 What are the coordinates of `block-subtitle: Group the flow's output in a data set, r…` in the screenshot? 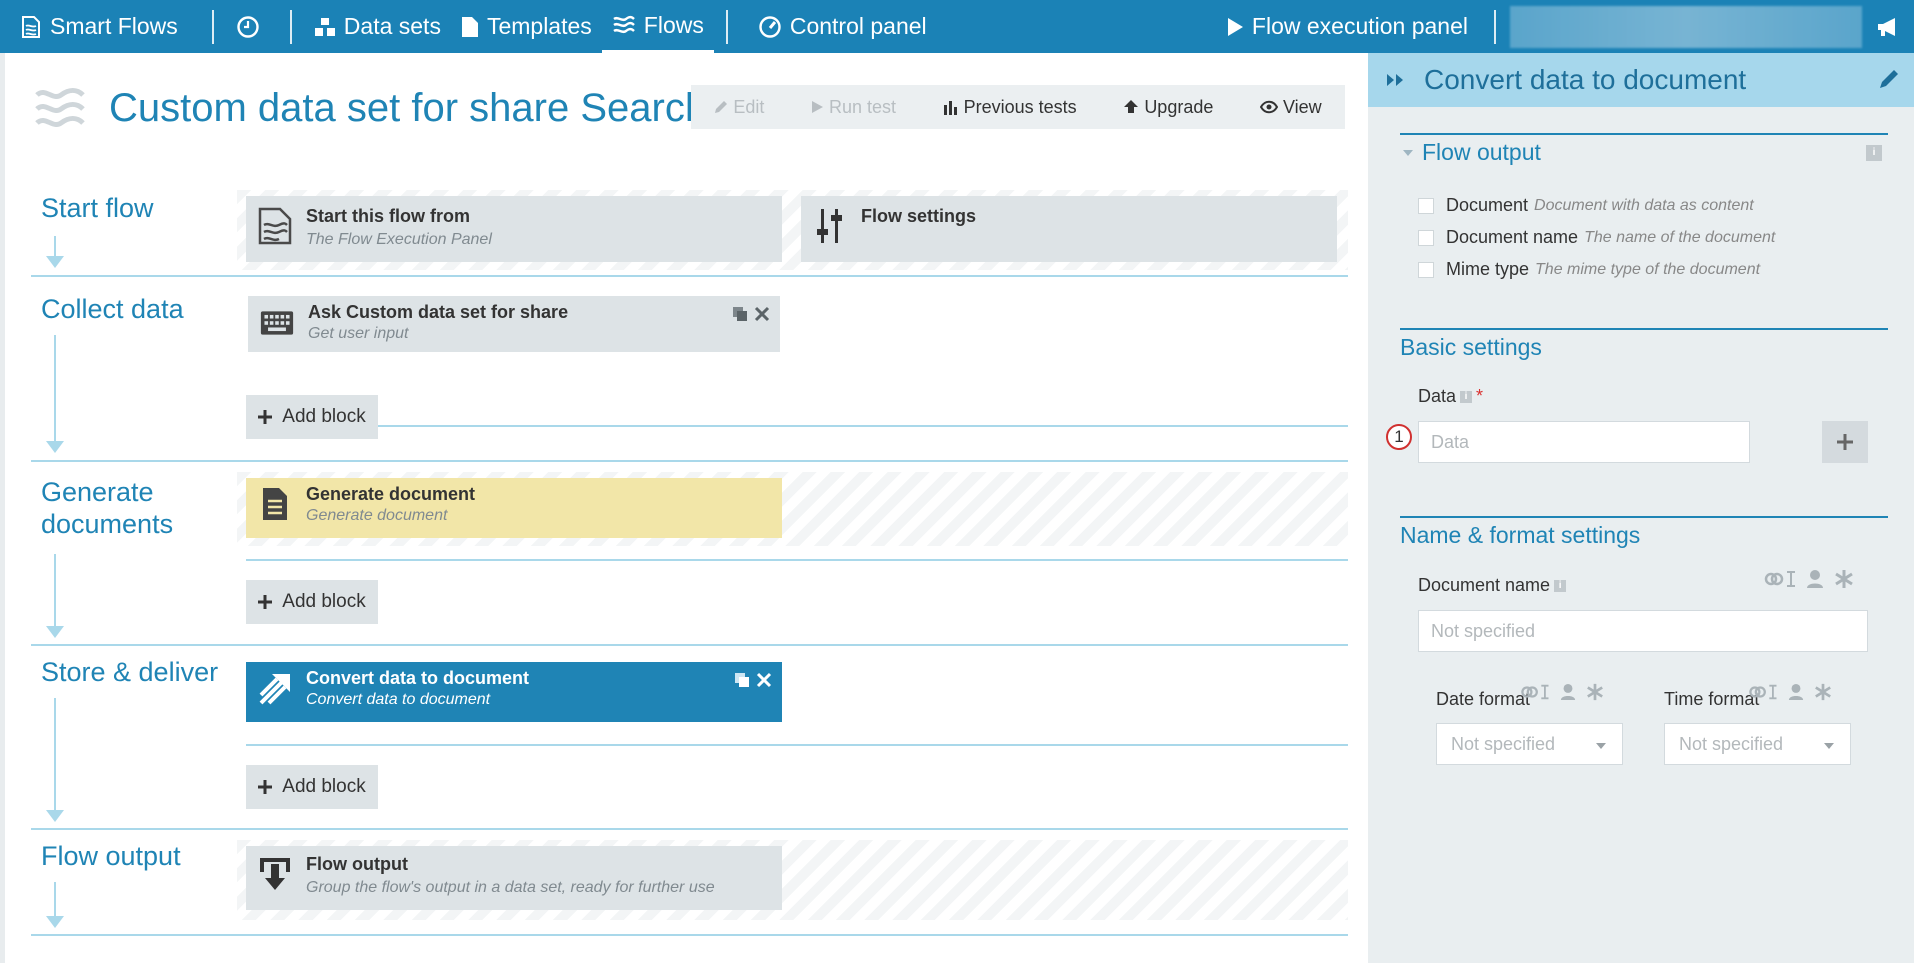 It's located at (510, 887).